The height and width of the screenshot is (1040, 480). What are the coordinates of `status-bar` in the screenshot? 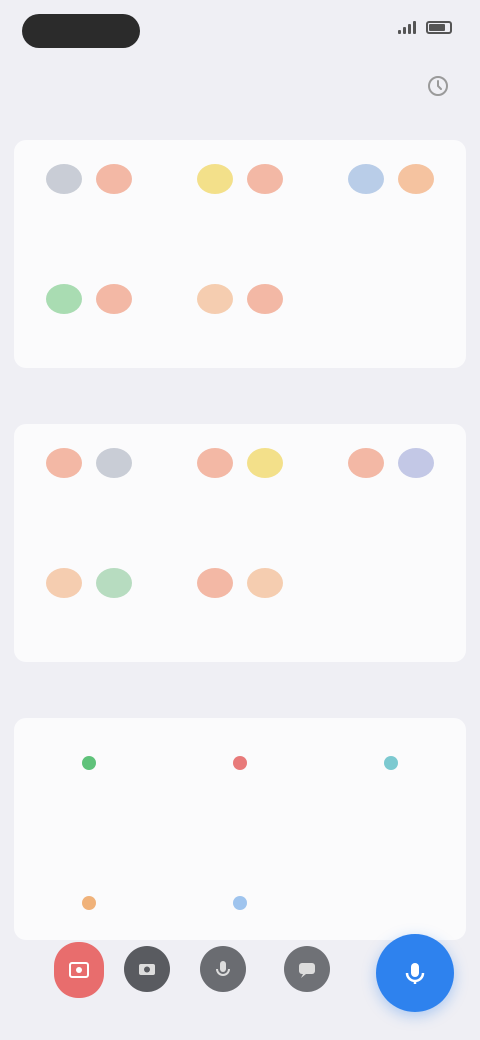 It's located at (240, 30).